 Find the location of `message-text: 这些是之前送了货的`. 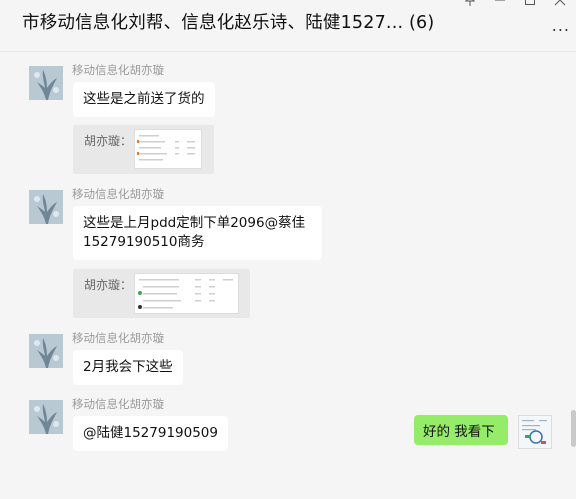

message-text: 这些是之前送了货的 is located at coordinates (144, 99).